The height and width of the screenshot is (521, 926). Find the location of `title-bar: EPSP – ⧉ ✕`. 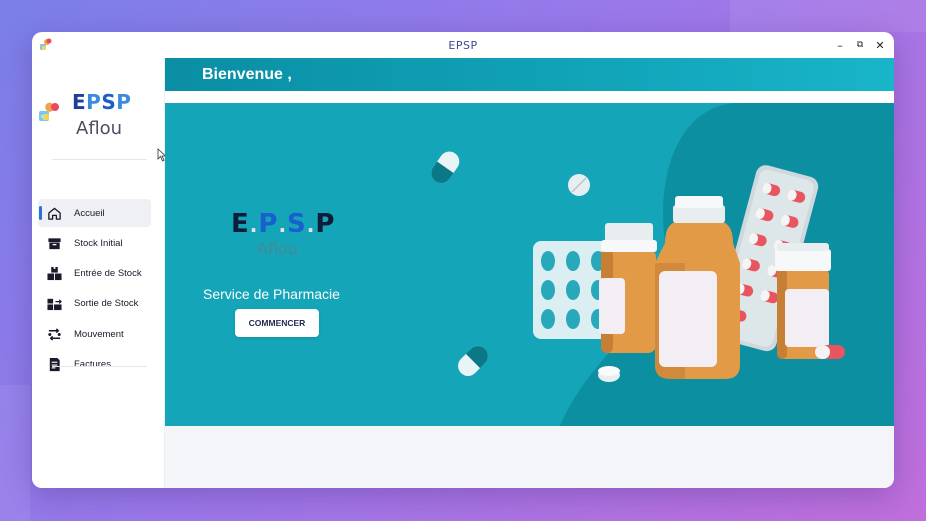

title-bar: EPSP – ⧉ ✕ is located at coordinates (463, 45).